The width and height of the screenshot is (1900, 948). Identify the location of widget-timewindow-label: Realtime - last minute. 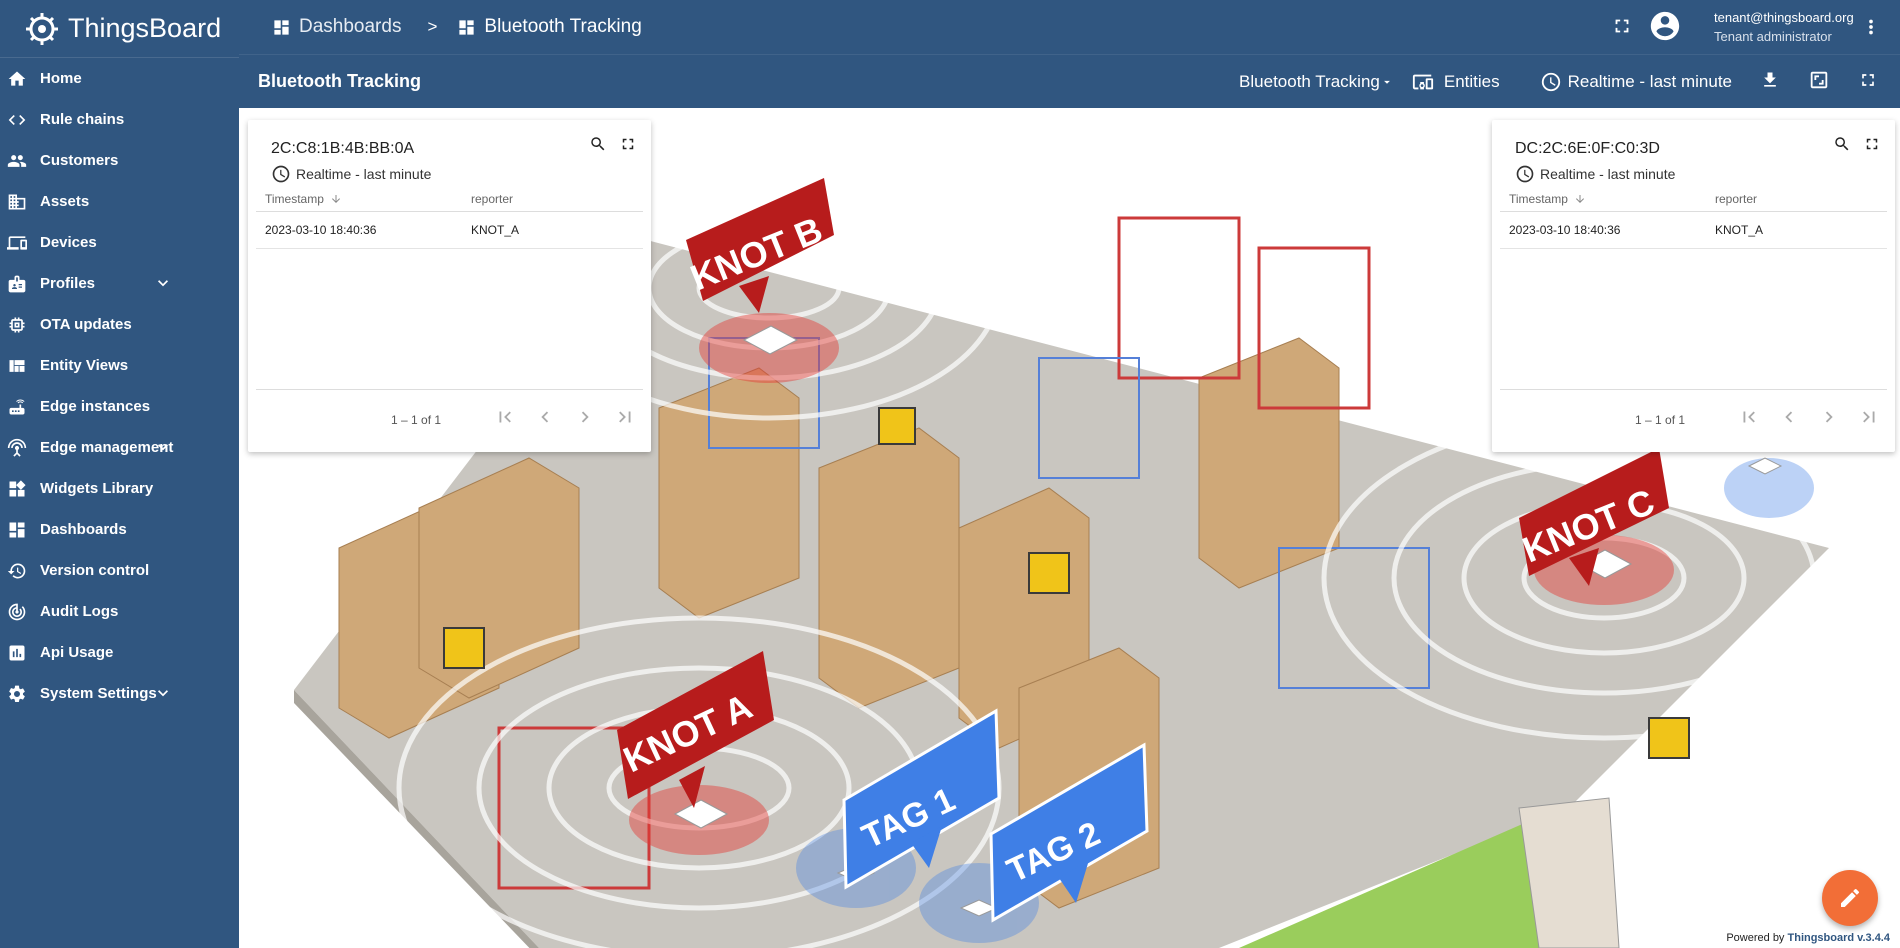
(364, 174).